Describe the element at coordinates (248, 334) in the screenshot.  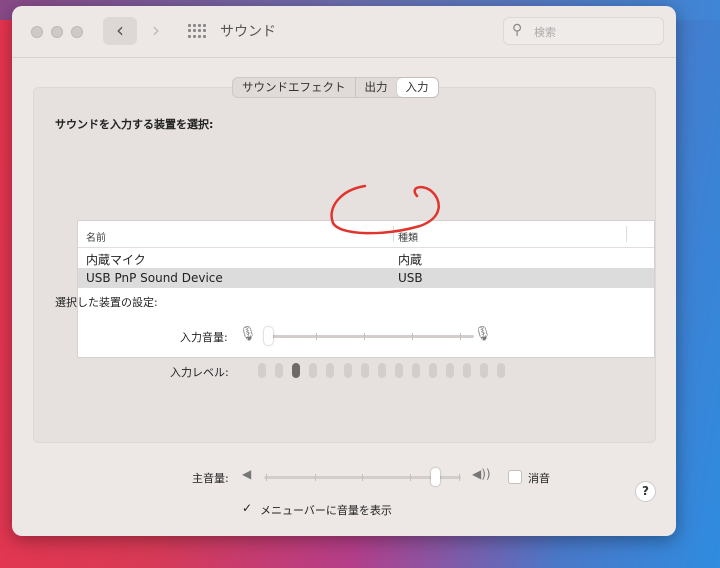
I see `microphone-low-icon: 🎙` at that location.